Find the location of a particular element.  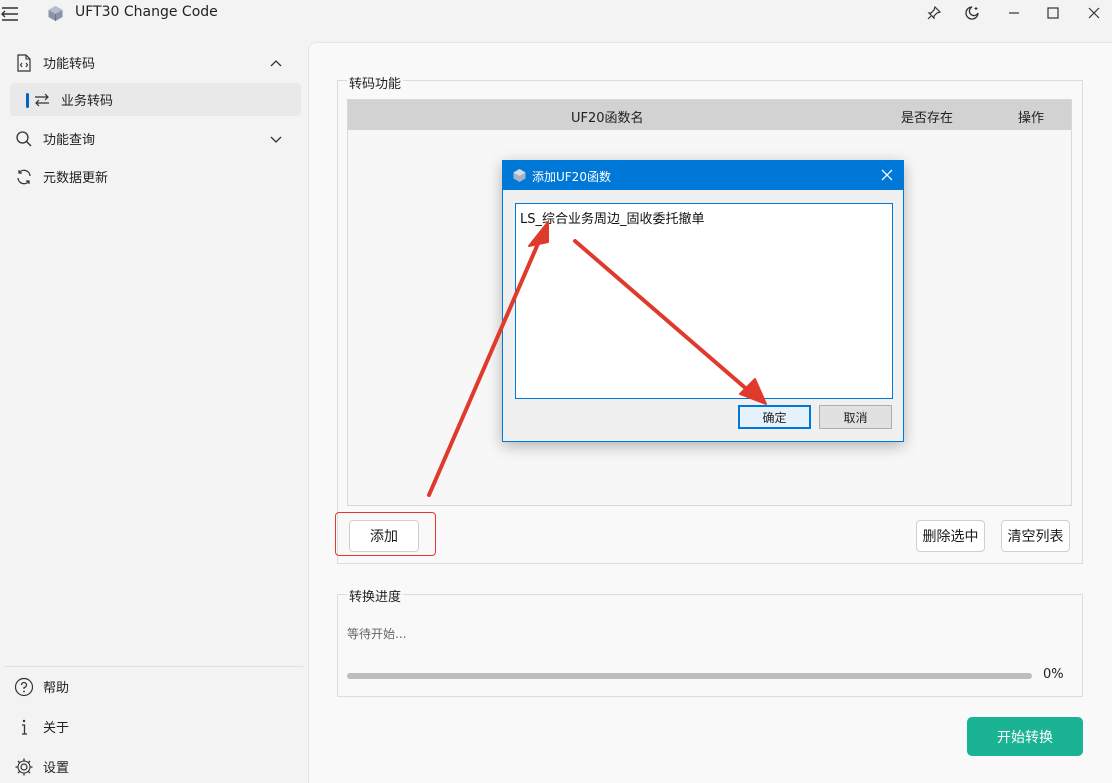

progress-bar is located at coordinates (689, 676).